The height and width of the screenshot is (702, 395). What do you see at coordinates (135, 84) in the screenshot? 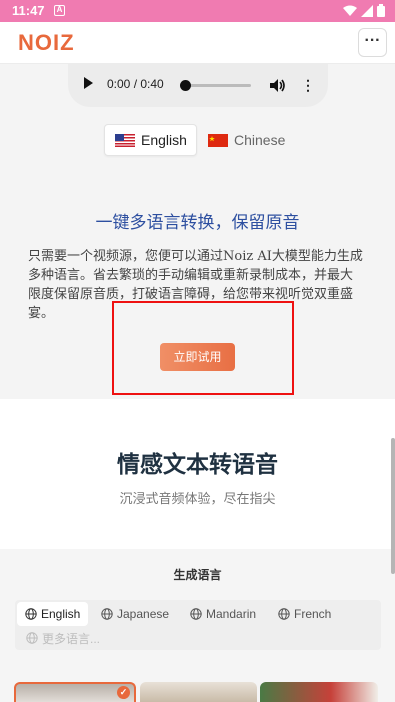
I see `audio-time: 0:00 / 0:40` at bounding box center [135, 84].